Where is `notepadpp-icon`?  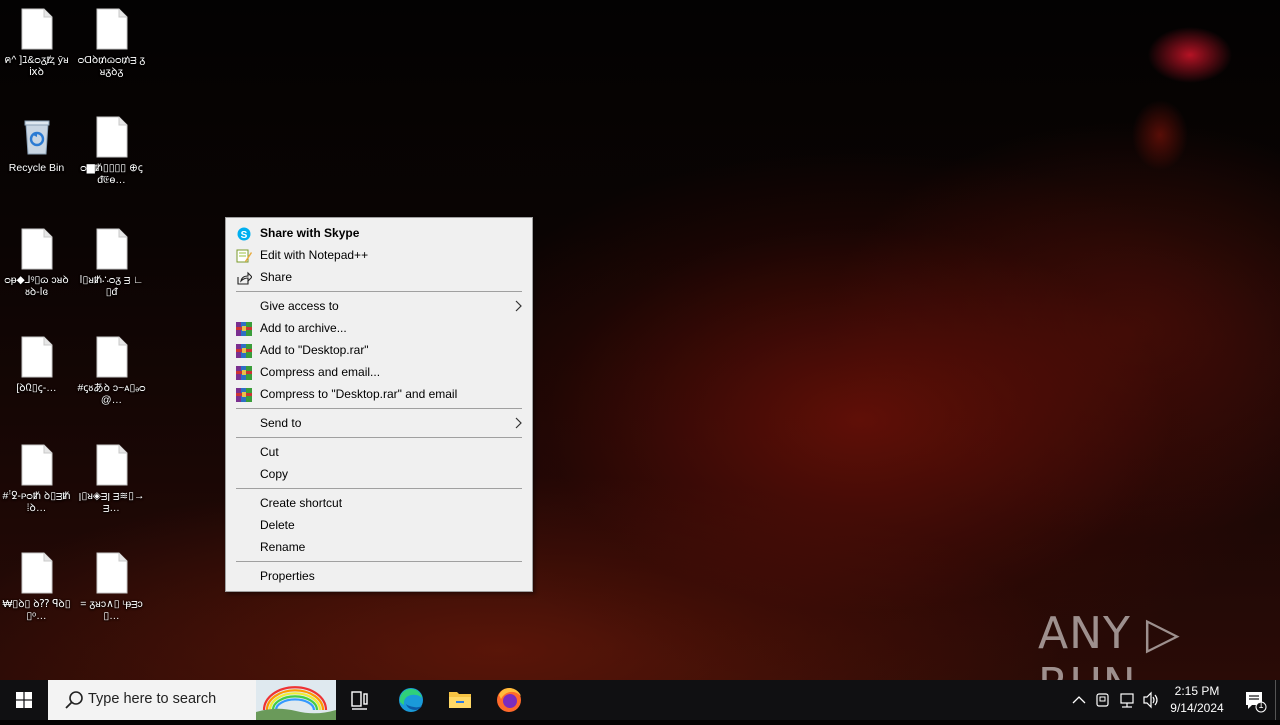 notepadpp-icon is located at coordinates (244, 255).